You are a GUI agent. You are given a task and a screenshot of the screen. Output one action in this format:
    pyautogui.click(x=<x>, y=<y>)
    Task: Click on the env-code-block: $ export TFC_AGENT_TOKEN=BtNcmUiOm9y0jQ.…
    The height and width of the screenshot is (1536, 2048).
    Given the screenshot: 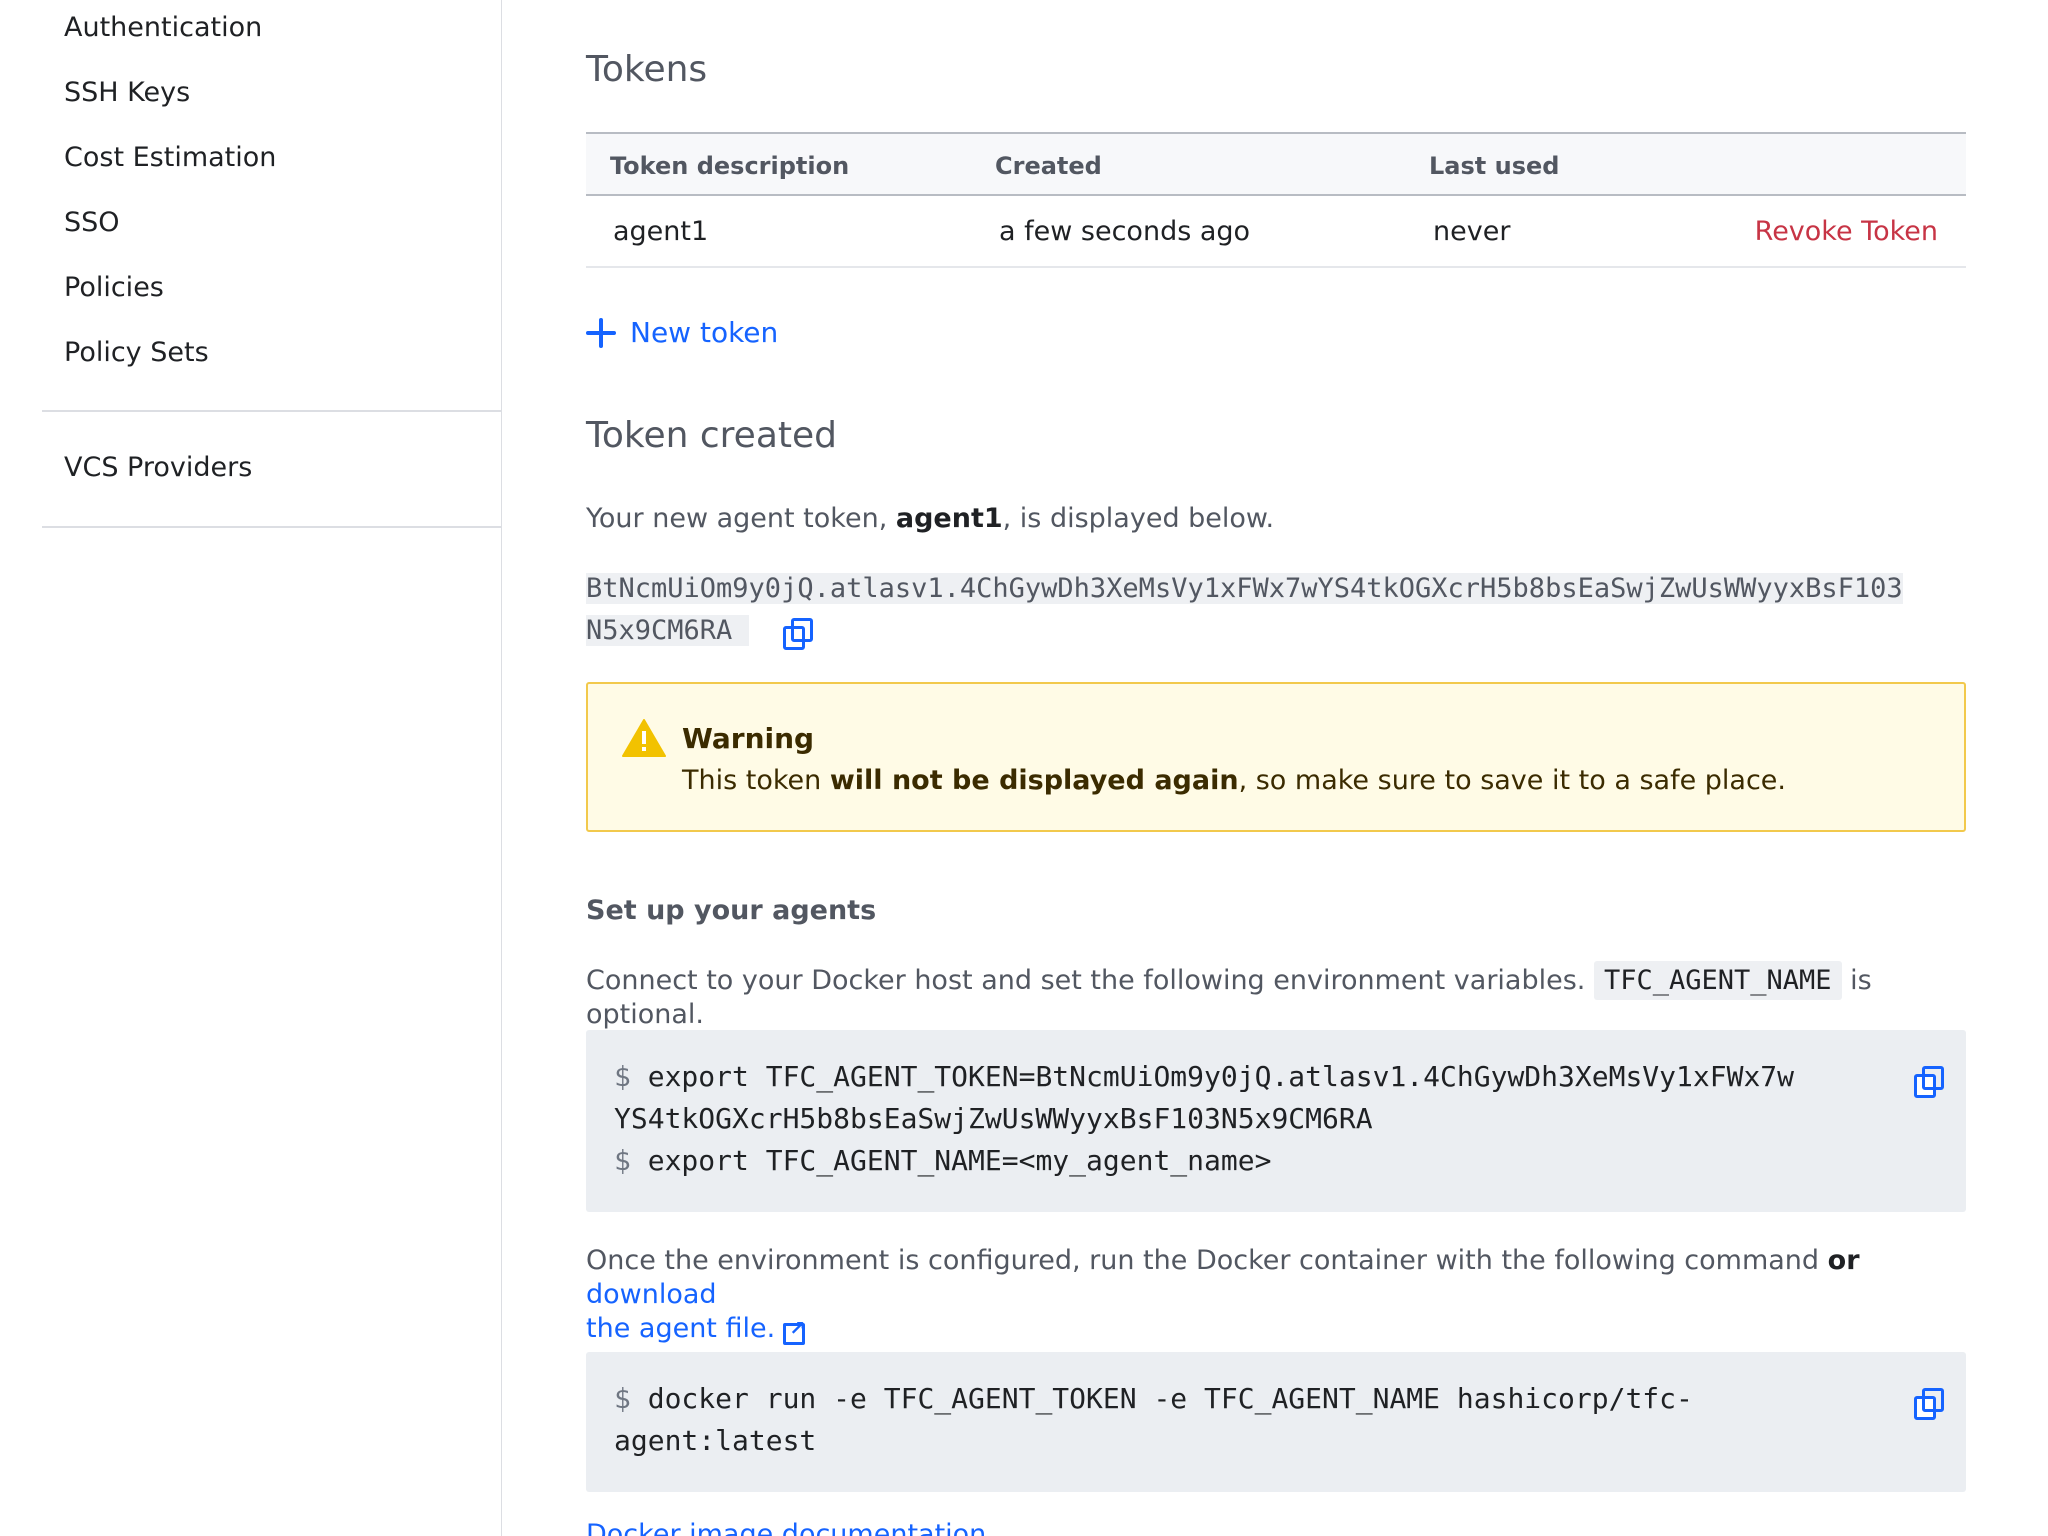 What is the action you would take?
    pyautogui.click(x=1276, y=1121)
    